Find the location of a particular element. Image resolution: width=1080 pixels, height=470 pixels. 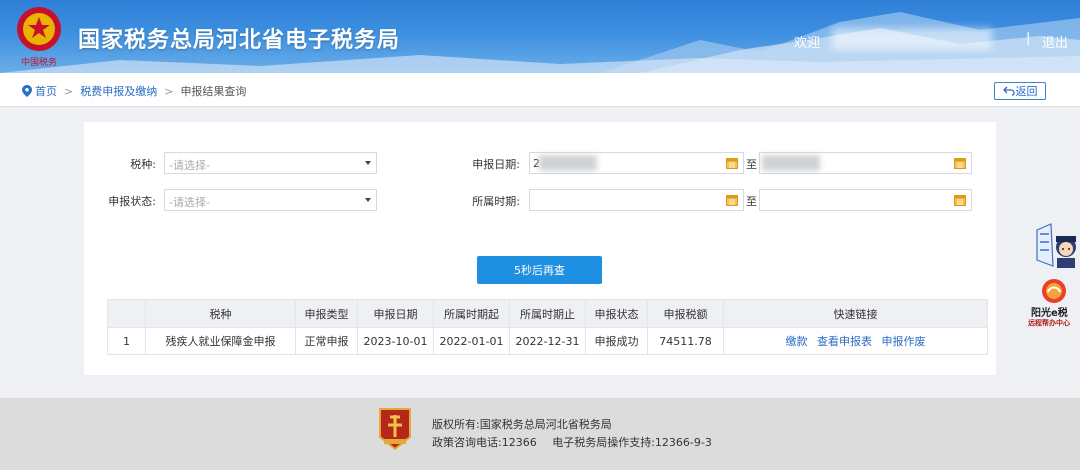

col-header-declare-type: 申报类型 is located at coordinates (326, 313).